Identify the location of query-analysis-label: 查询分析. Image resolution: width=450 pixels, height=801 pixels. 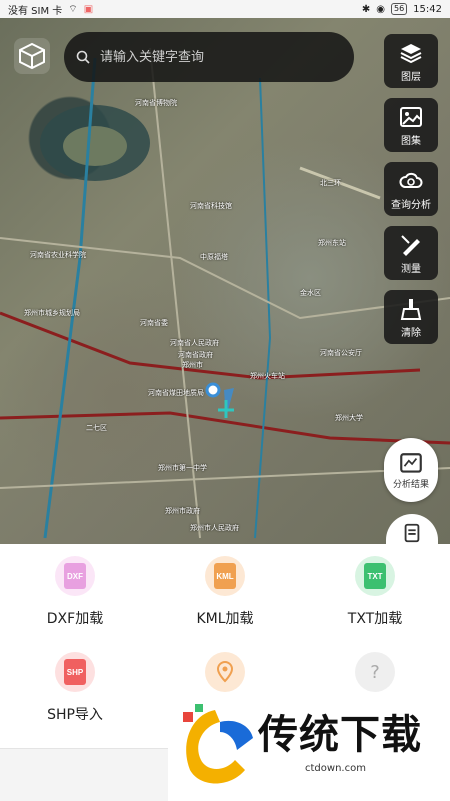
(411, 205).